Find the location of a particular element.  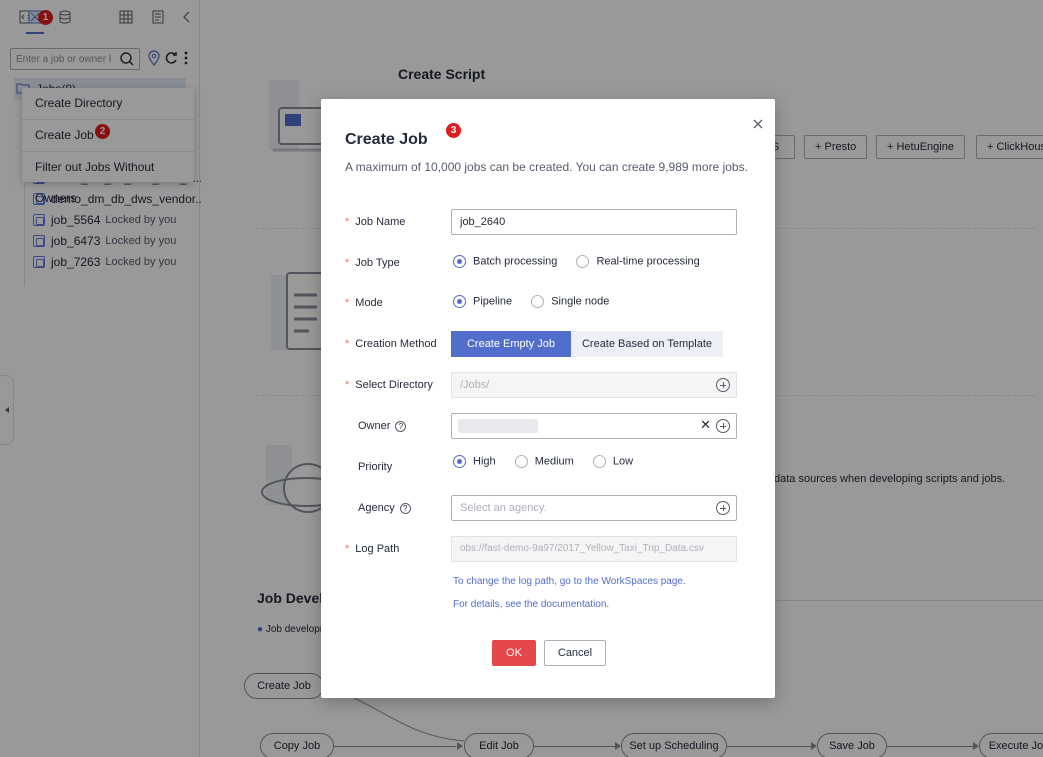

priority-label-text: Priority is located at coordinates (375, 467).